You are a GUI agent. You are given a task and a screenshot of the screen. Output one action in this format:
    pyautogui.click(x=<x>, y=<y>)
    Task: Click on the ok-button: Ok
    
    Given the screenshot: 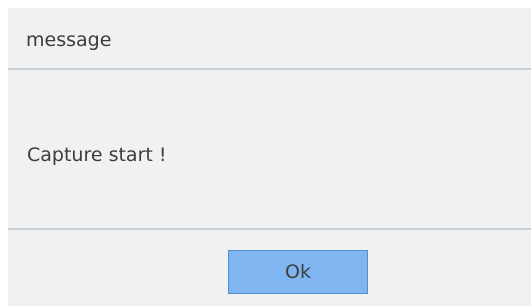 What is the action you would take?
    pyautogui.click(x=298, y=272)
    